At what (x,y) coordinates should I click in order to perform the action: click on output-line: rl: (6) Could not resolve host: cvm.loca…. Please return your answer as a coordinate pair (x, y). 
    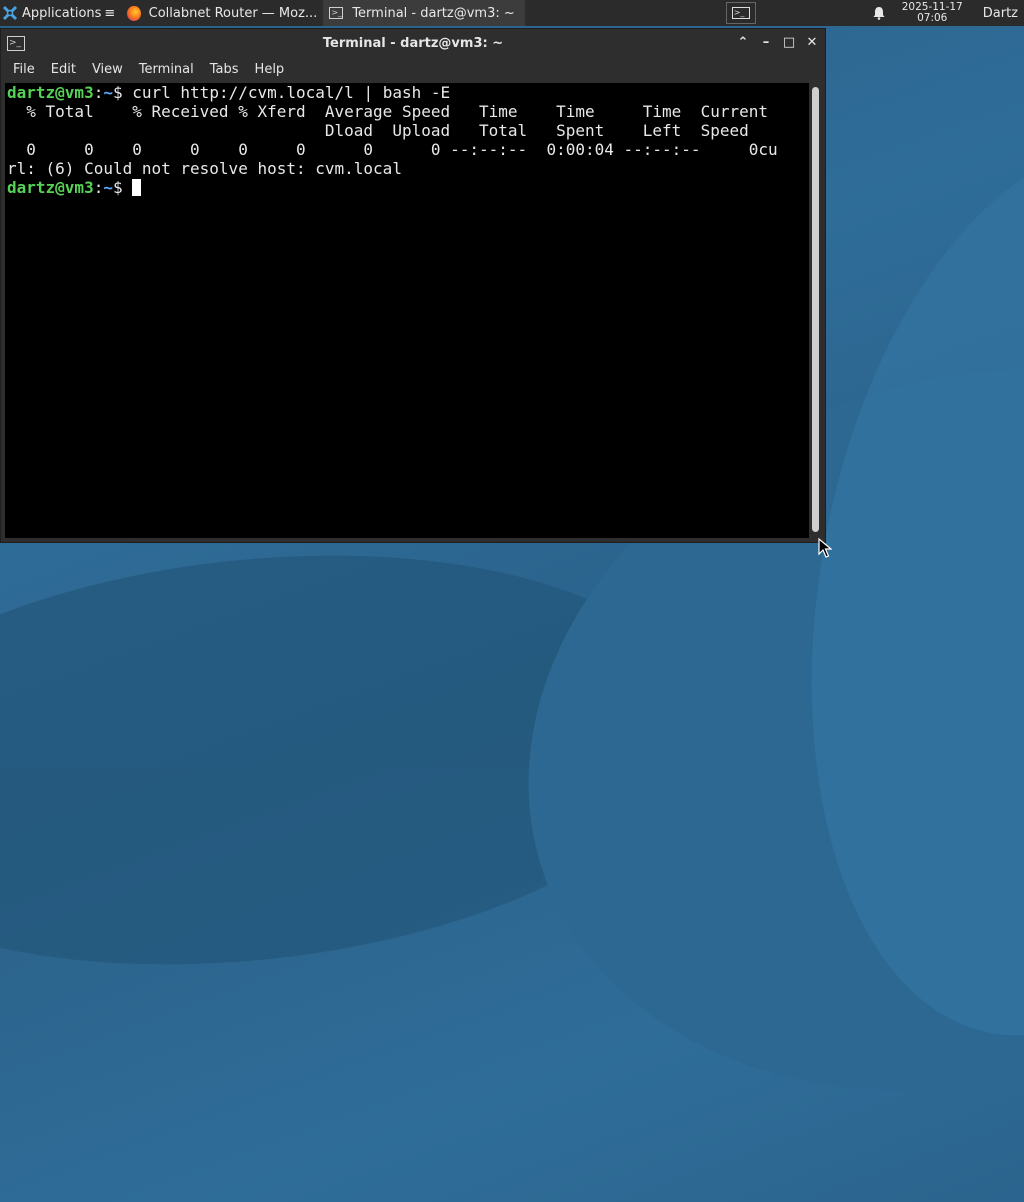
    Looking at the image, I should click on (204, 168).